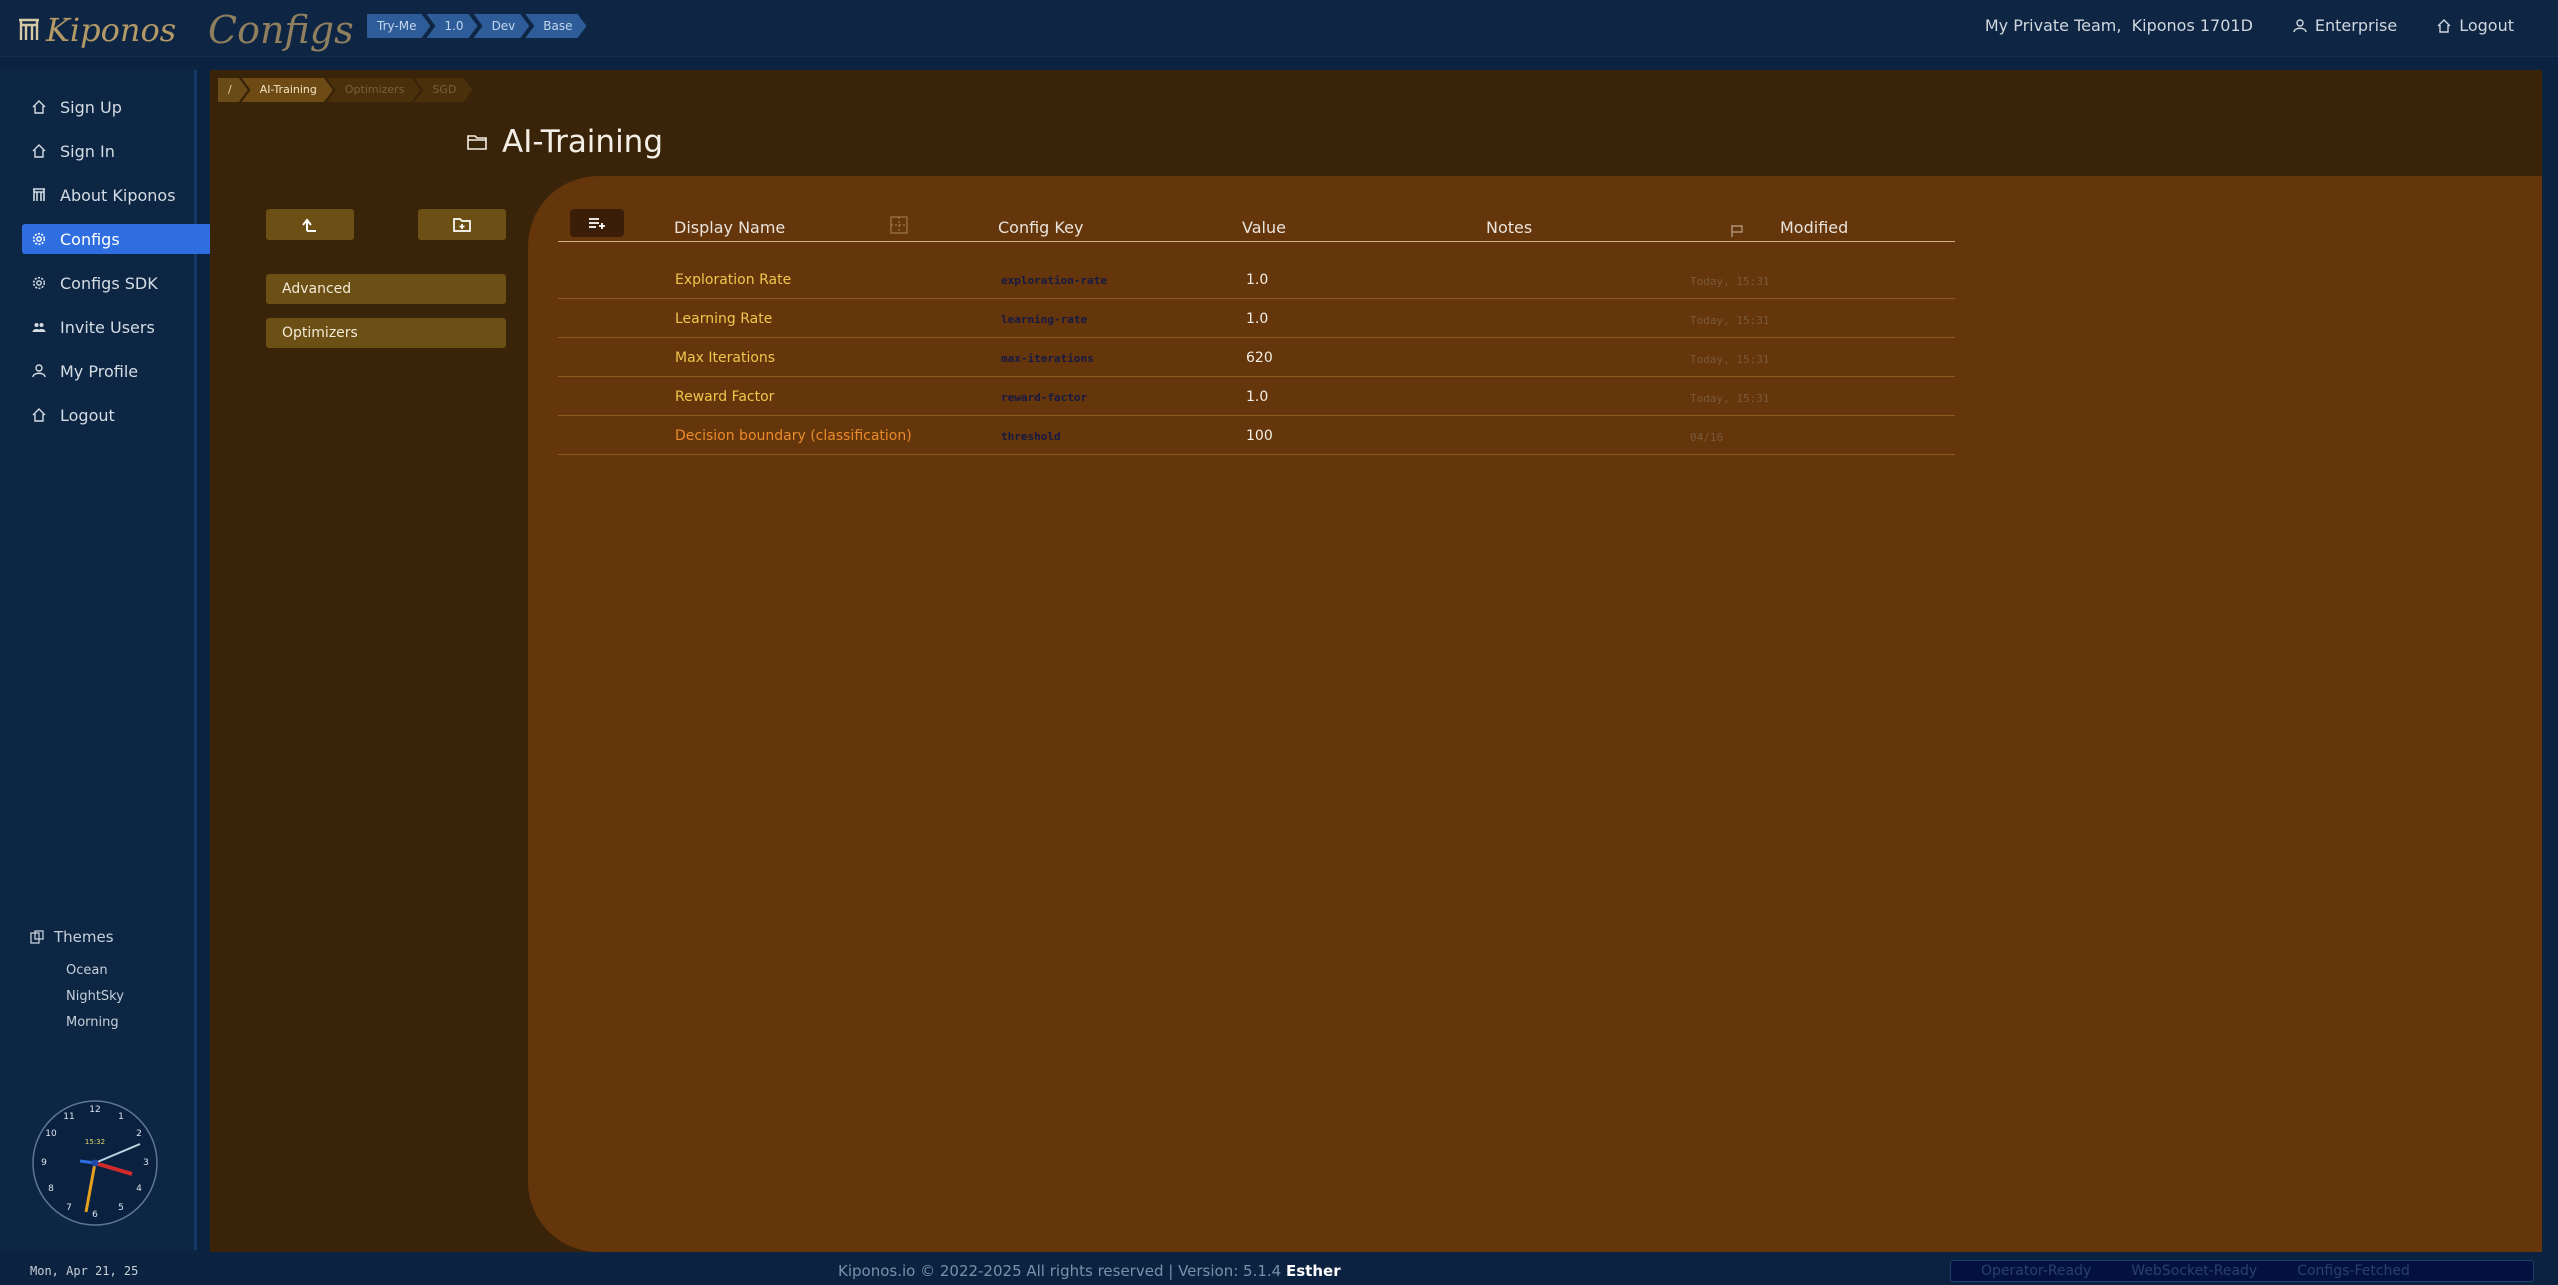  What do you see at coordinates (1259, 358) in the screenshot?
I see `config-value: 620` at bounding box center [1259, 358].